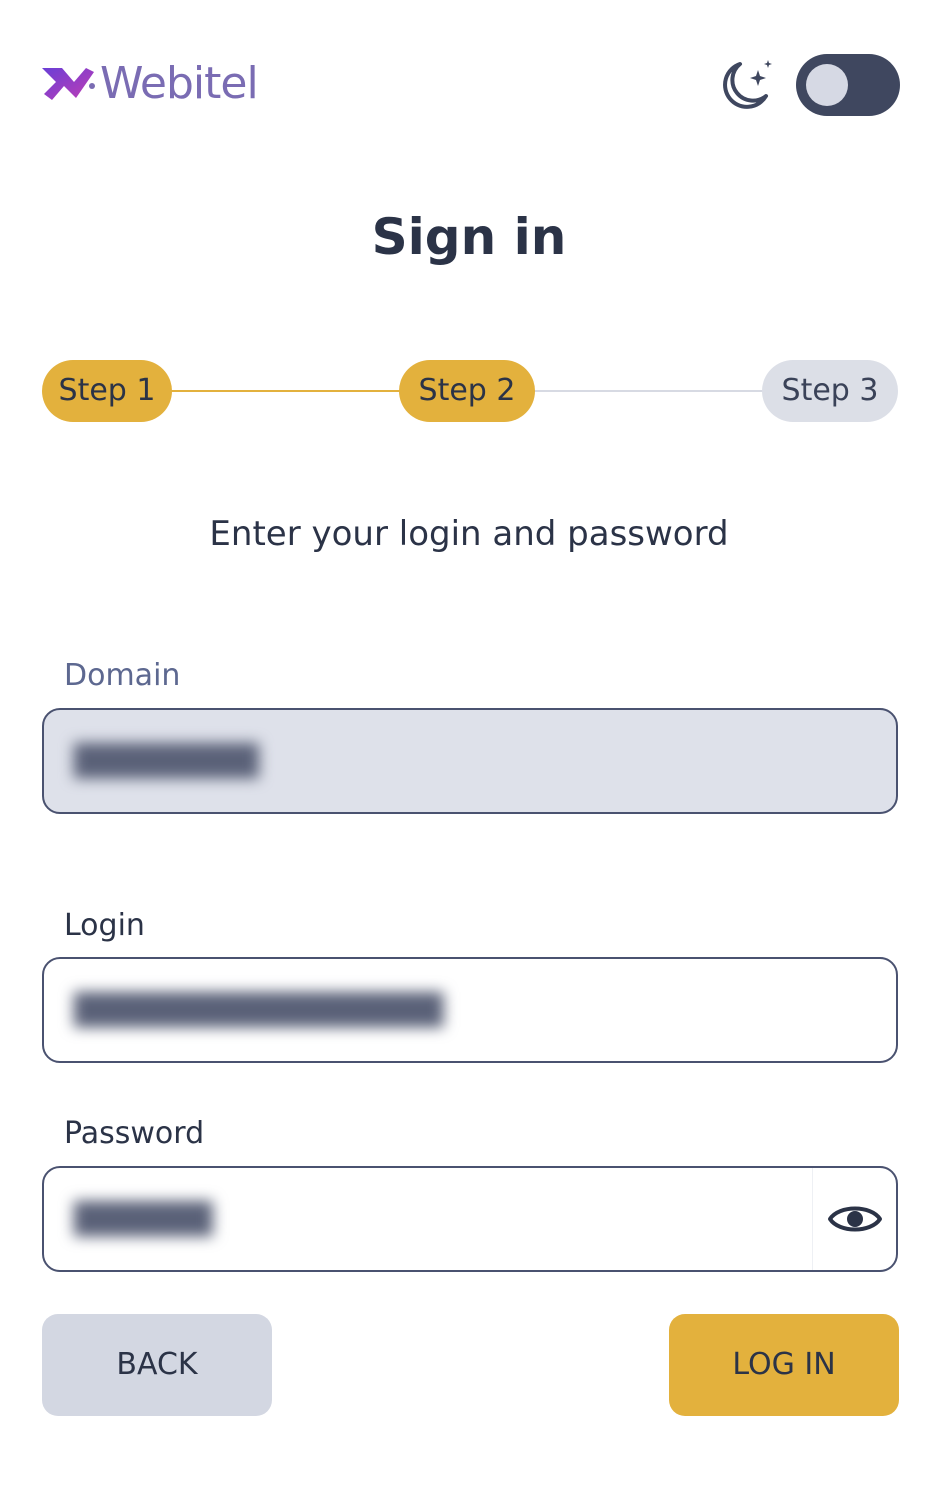 This screenshot has width=938, height=1496. Describe the element at coordinates (259, 1010) in the screenshot. I see `login-value: ████████████████` at that location.